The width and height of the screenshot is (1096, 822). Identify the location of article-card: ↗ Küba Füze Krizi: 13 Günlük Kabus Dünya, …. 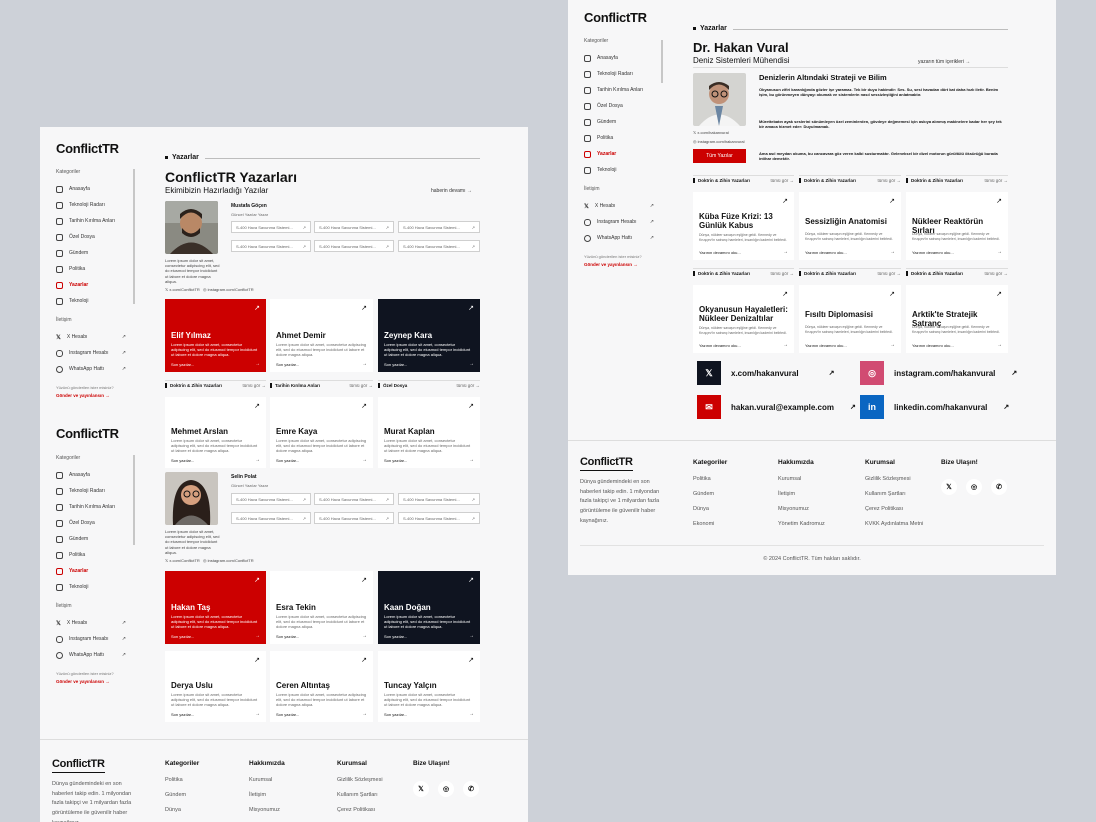
(743, 226).